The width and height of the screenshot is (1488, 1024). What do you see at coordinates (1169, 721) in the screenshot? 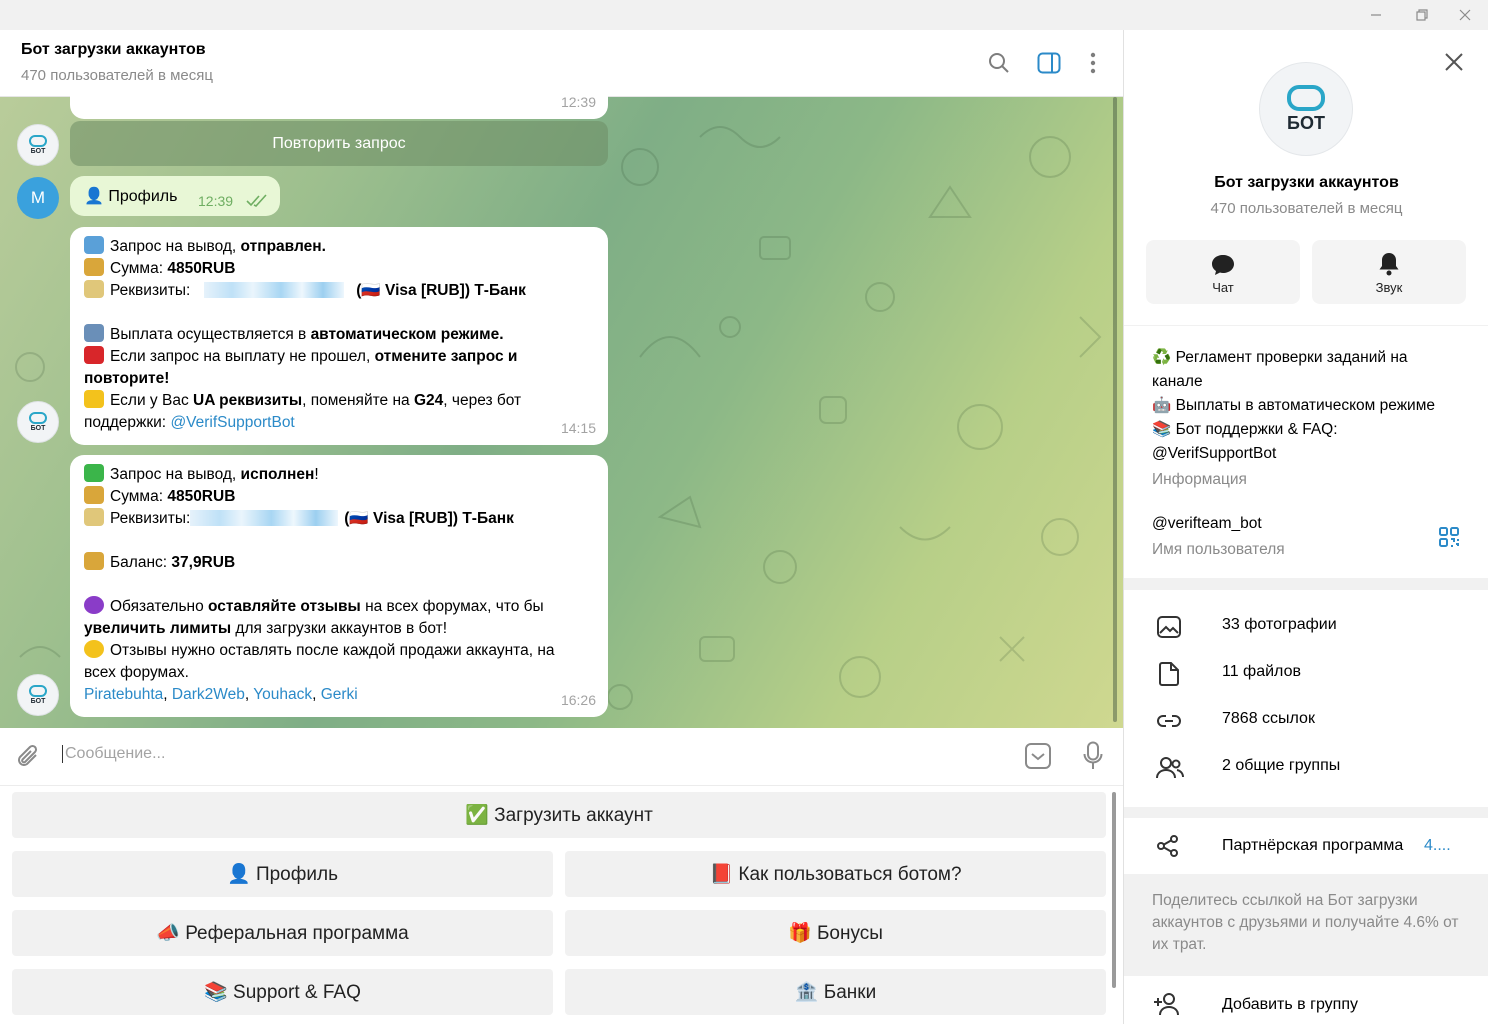
I see `link-icon` at bounding box center [1169, 721].